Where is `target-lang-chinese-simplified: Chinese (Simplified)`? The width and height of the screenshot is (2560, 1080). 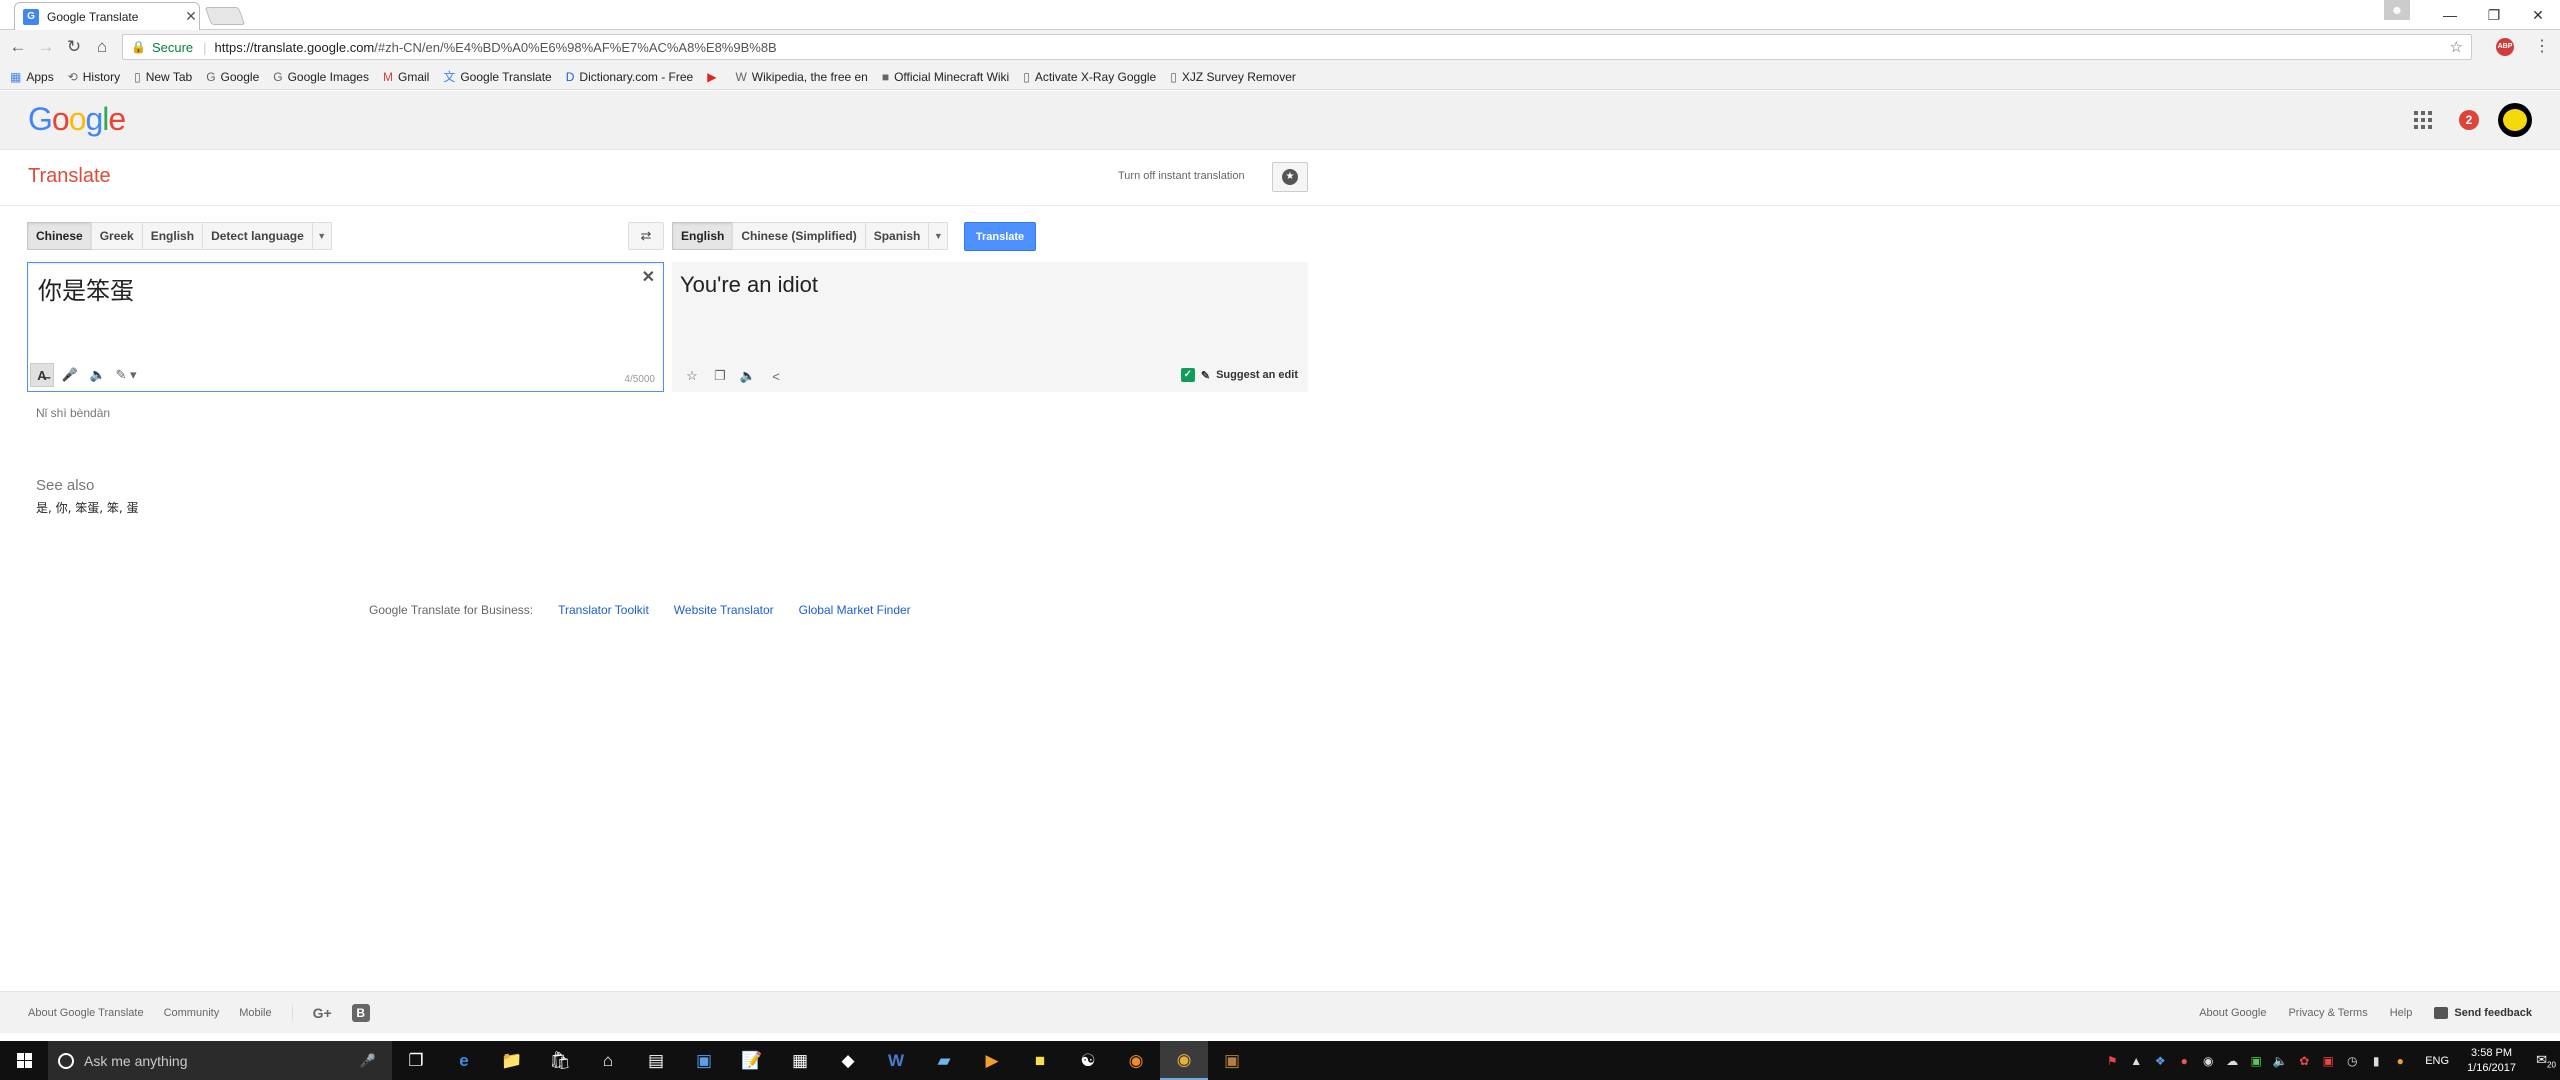
target-lang-chinese-simplified: Chinese (Simplified) is located at coordinates (799, 236).